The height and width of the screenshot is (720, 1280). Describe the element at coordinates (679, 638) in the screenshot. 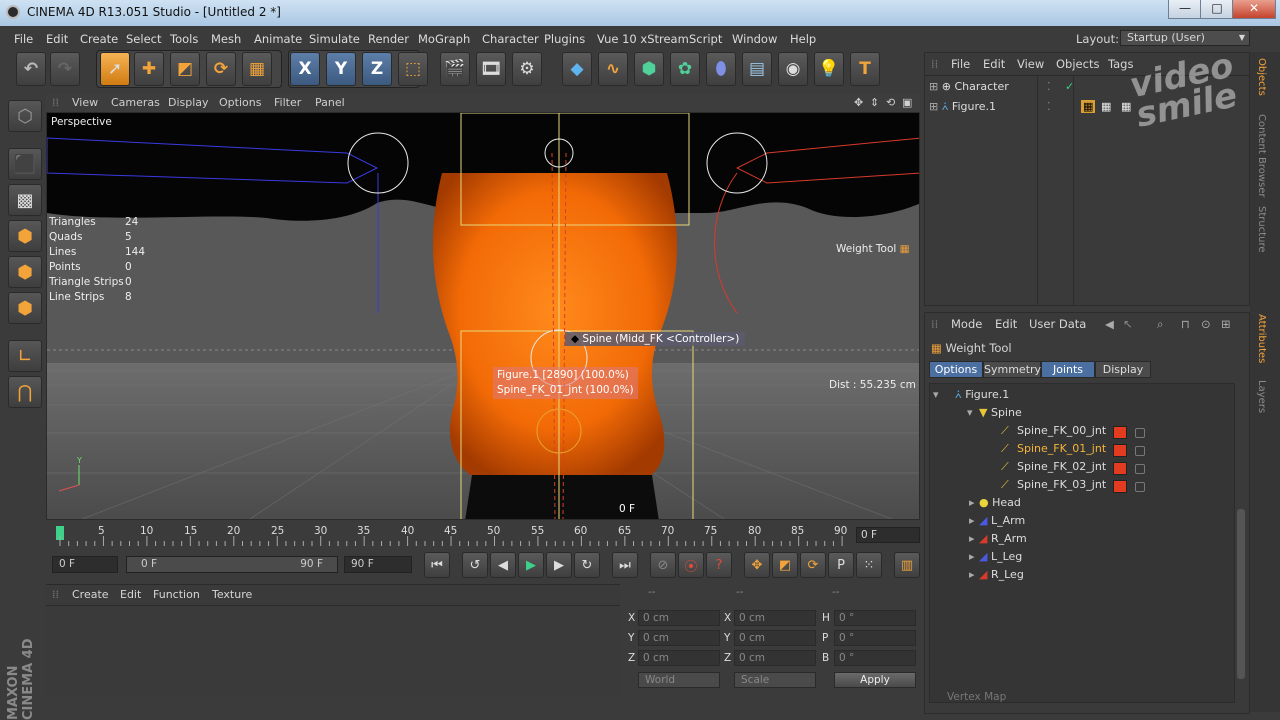

I see `position-y-field: 0 cm` at that location.